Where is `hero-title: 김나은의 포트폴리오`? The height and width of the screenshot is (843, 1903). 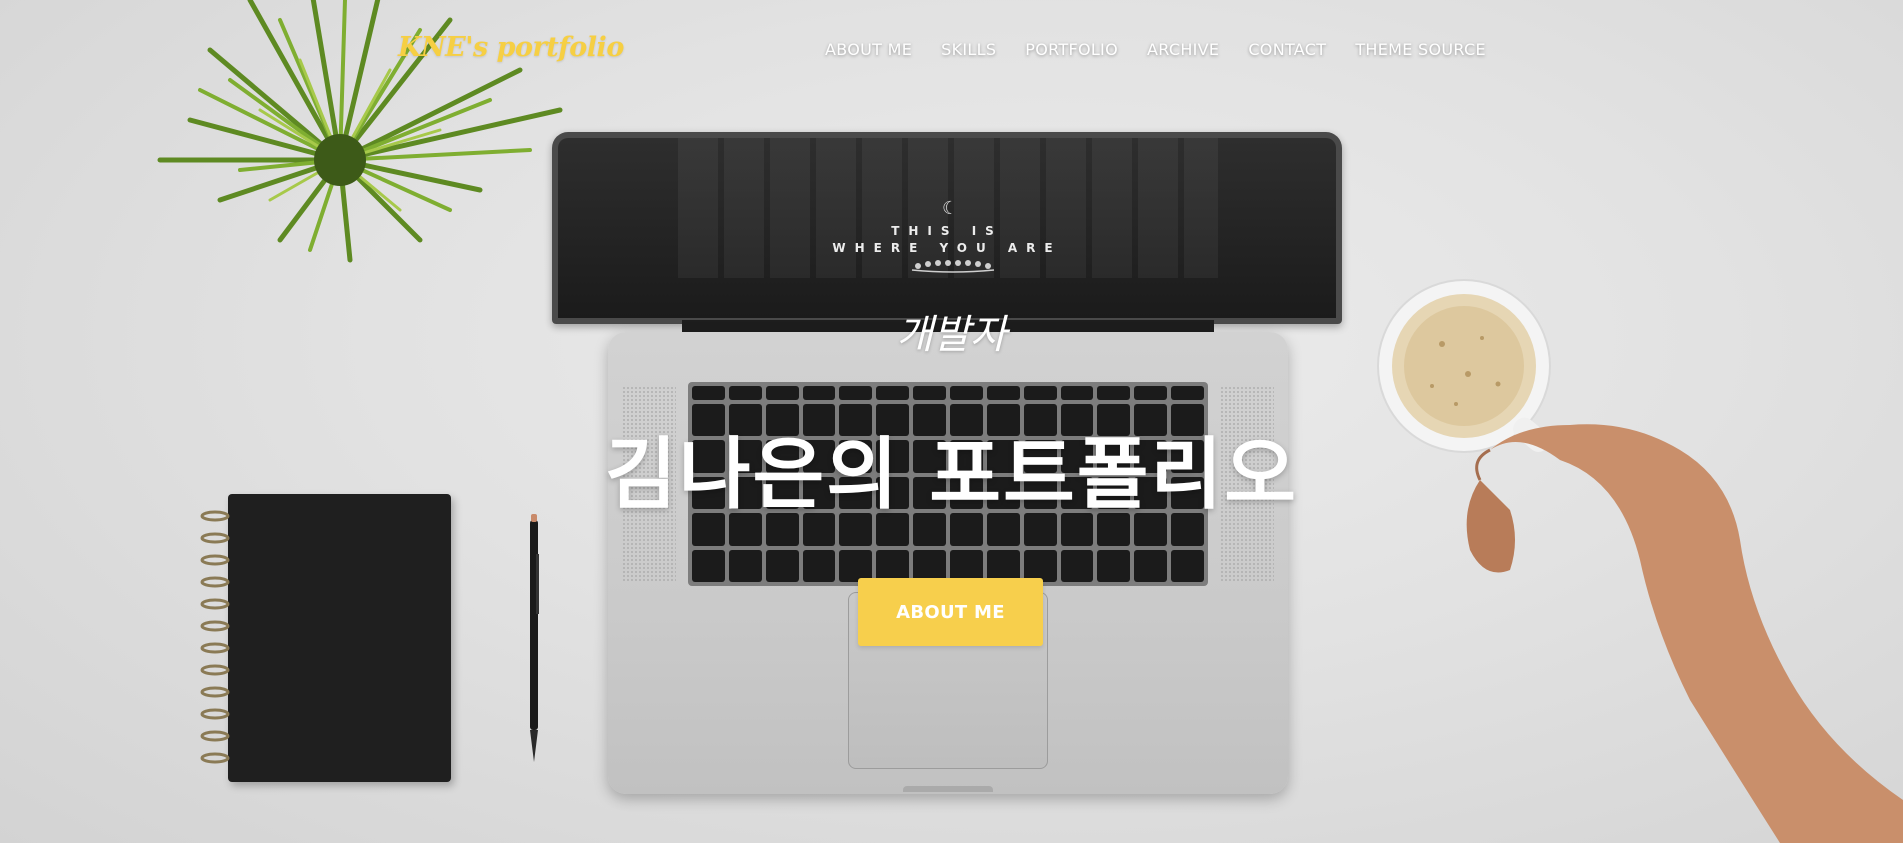 hero-title: 김나은의 포트폴리오 is located at coordinates (951, 475).